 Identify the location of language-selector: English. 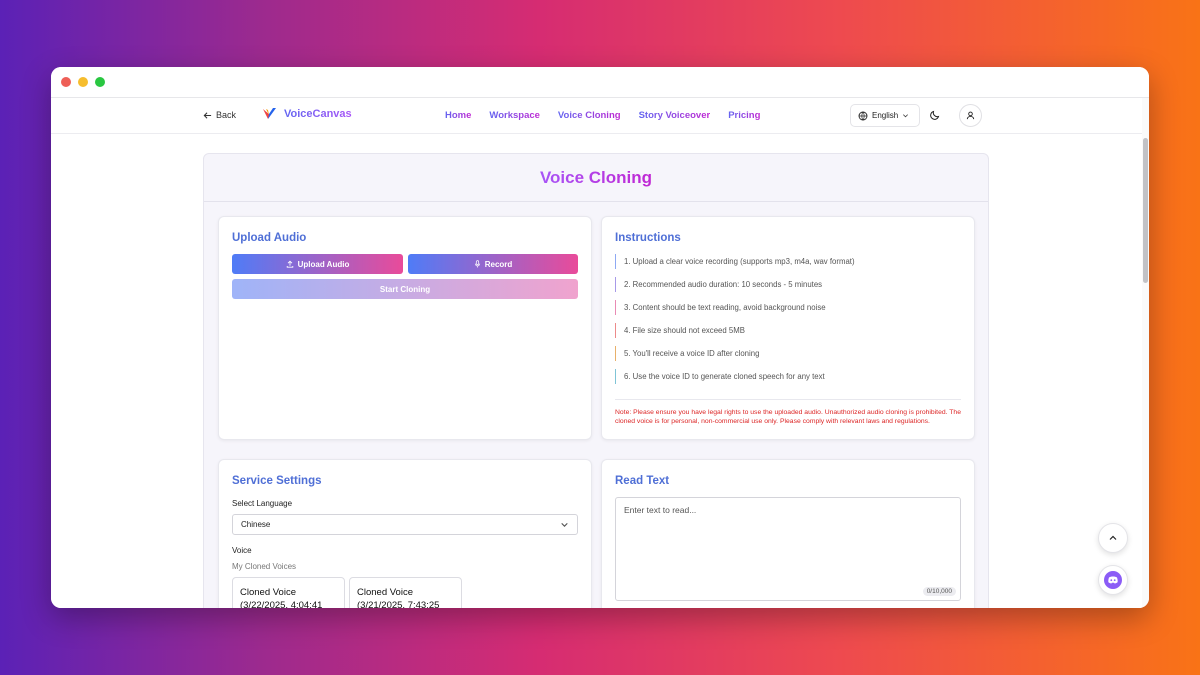
(885, 115).